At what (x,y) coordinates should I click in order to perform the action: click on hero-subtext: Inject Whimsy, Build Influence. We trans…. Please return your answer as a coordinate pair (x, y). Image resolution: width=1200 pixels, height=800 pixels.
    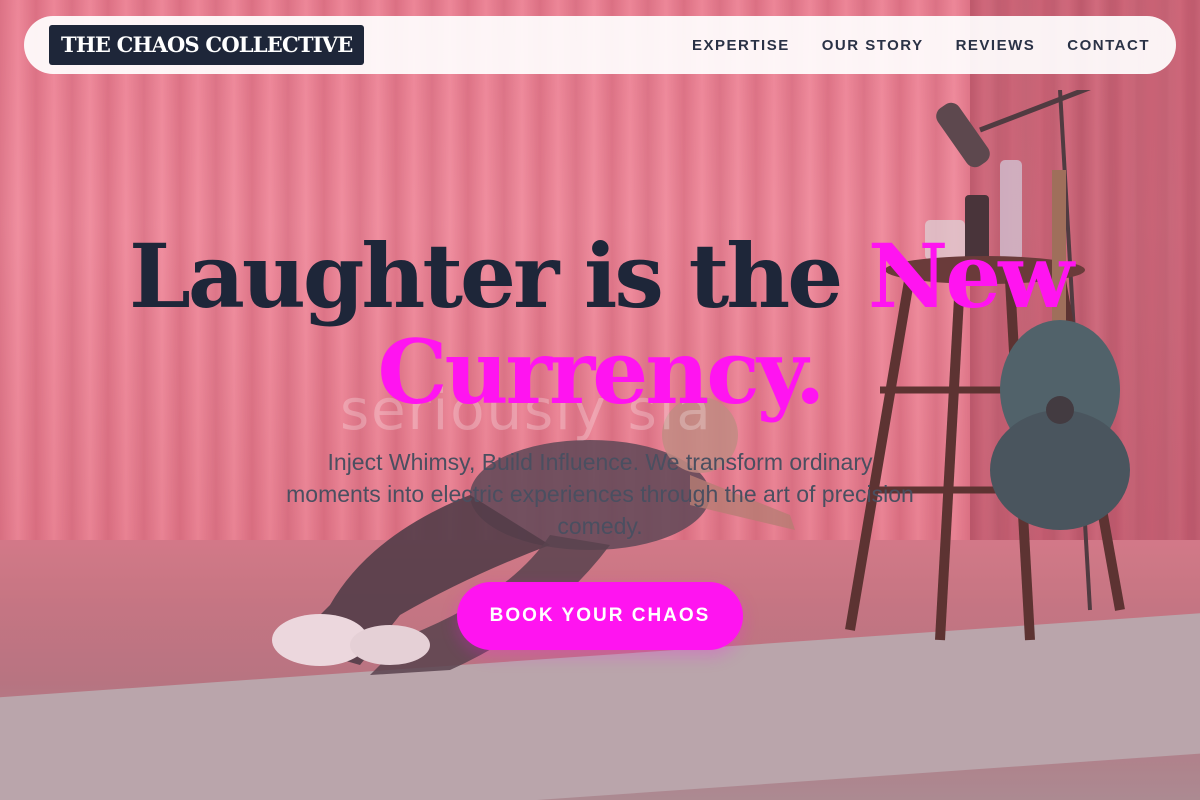
    Looking at the image, I should click on (600, 494).